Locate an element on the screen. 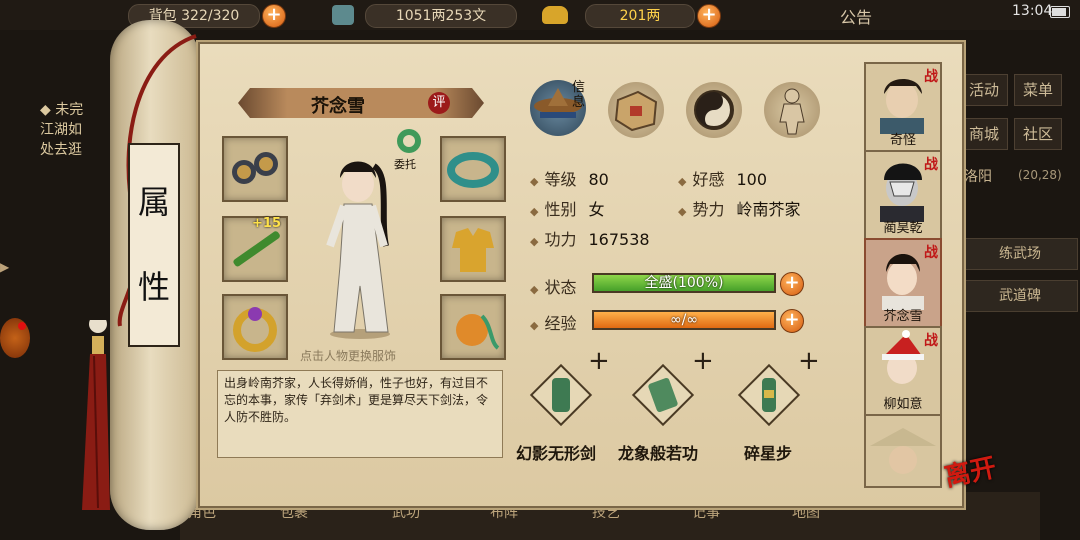 This screenshot has height=540, width=1080. party-member-name: 芥念雪 is located at coordinates (903, 316).